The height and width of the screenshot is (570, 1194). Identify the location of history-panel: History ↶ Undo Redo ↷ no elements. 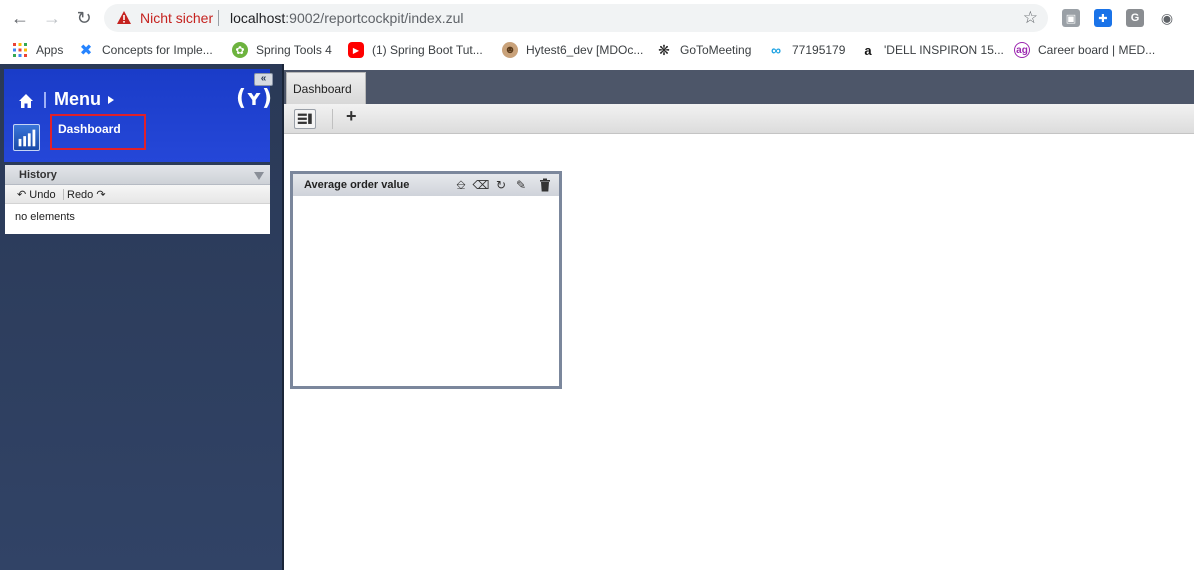
(137, 199).